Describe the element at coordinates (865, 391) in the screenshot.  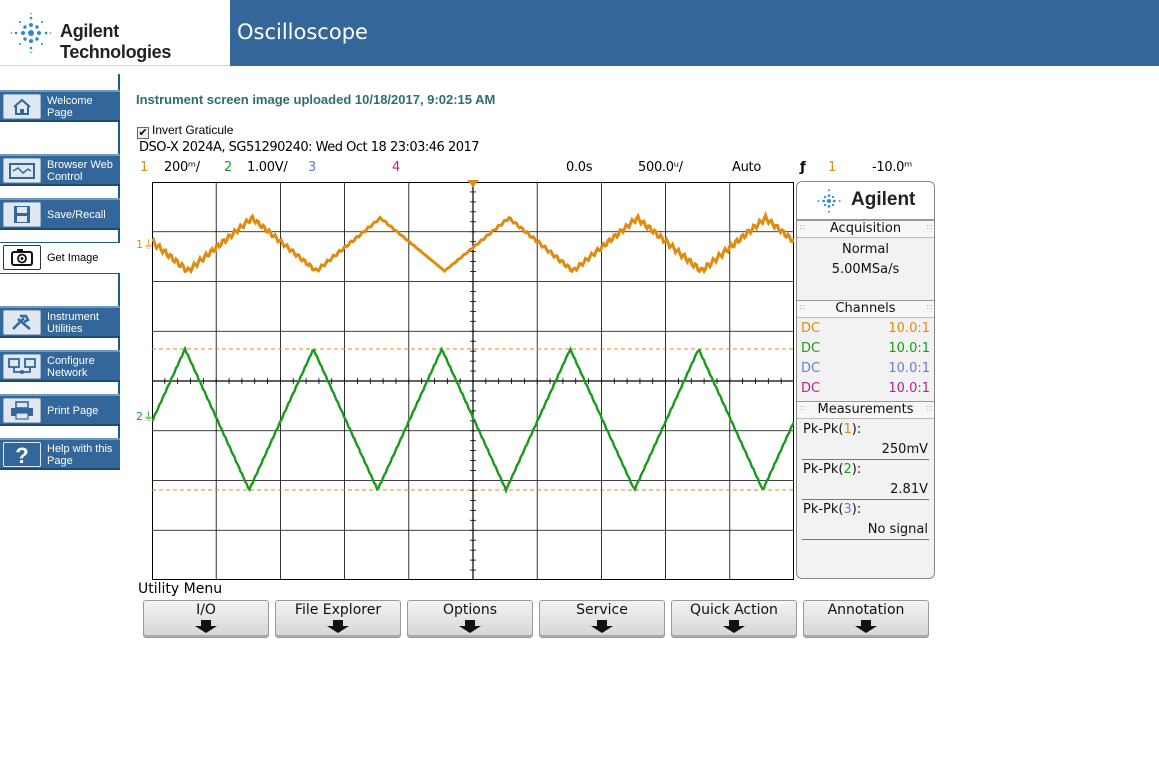
I see `channel-4-row: DC 10.0:1` at that location.